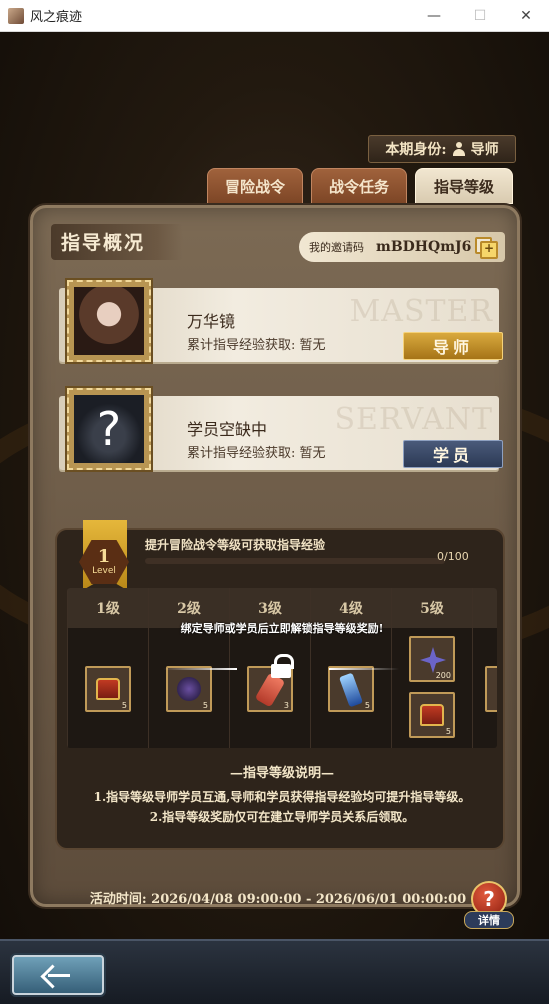 Image resolution: width=549 pixels, height=1004 pixels. I want to click on student-exp: 累计指导经验获取: 暂无, so click(256, 451).